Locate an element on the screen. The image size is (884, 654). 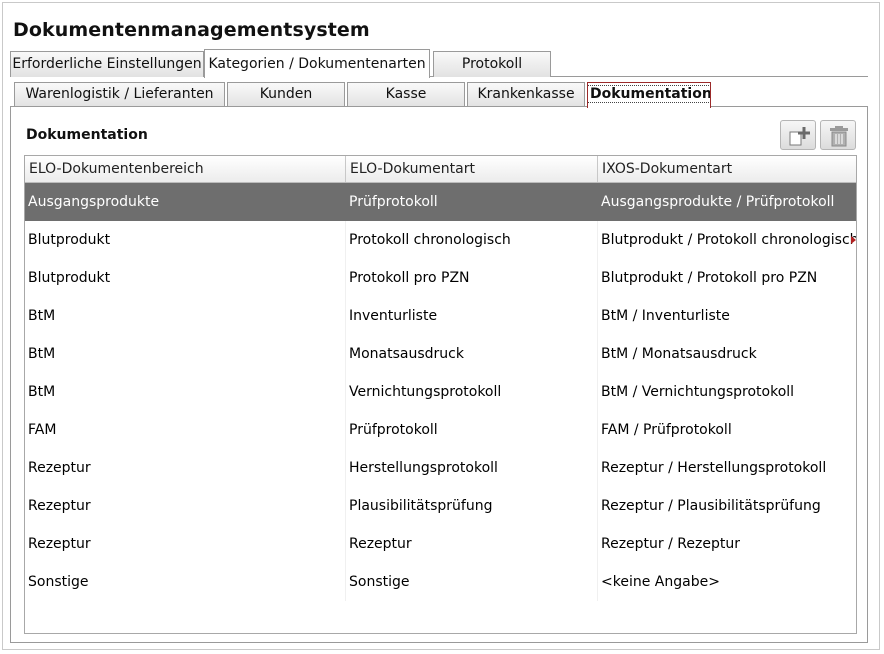
tab-warenlogistik-lieferanten: Warenlogistik / Lieferanten is located at coordinates (119, 94).